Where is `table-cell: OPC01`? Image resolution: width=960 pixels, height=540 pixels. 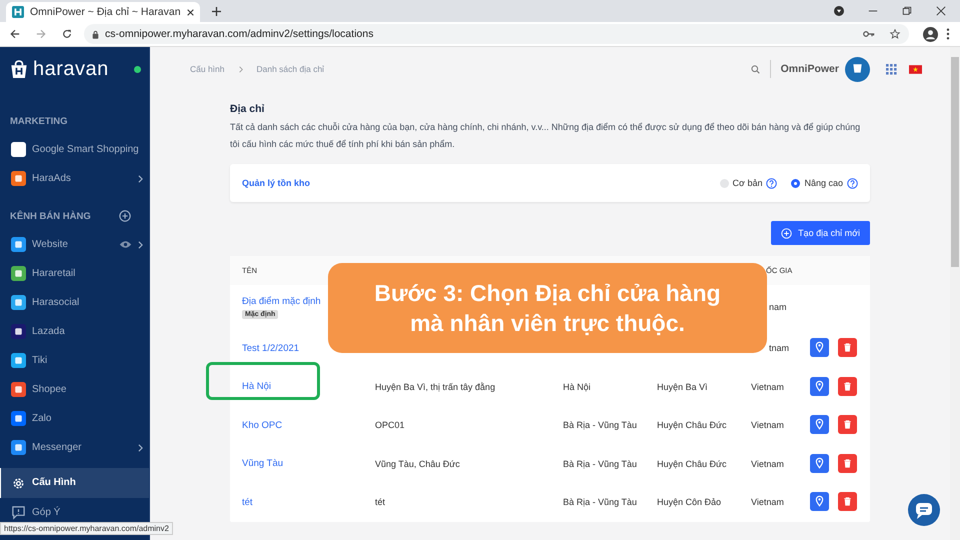 table-cell: OPC01 is located at coordinates (390, 425).